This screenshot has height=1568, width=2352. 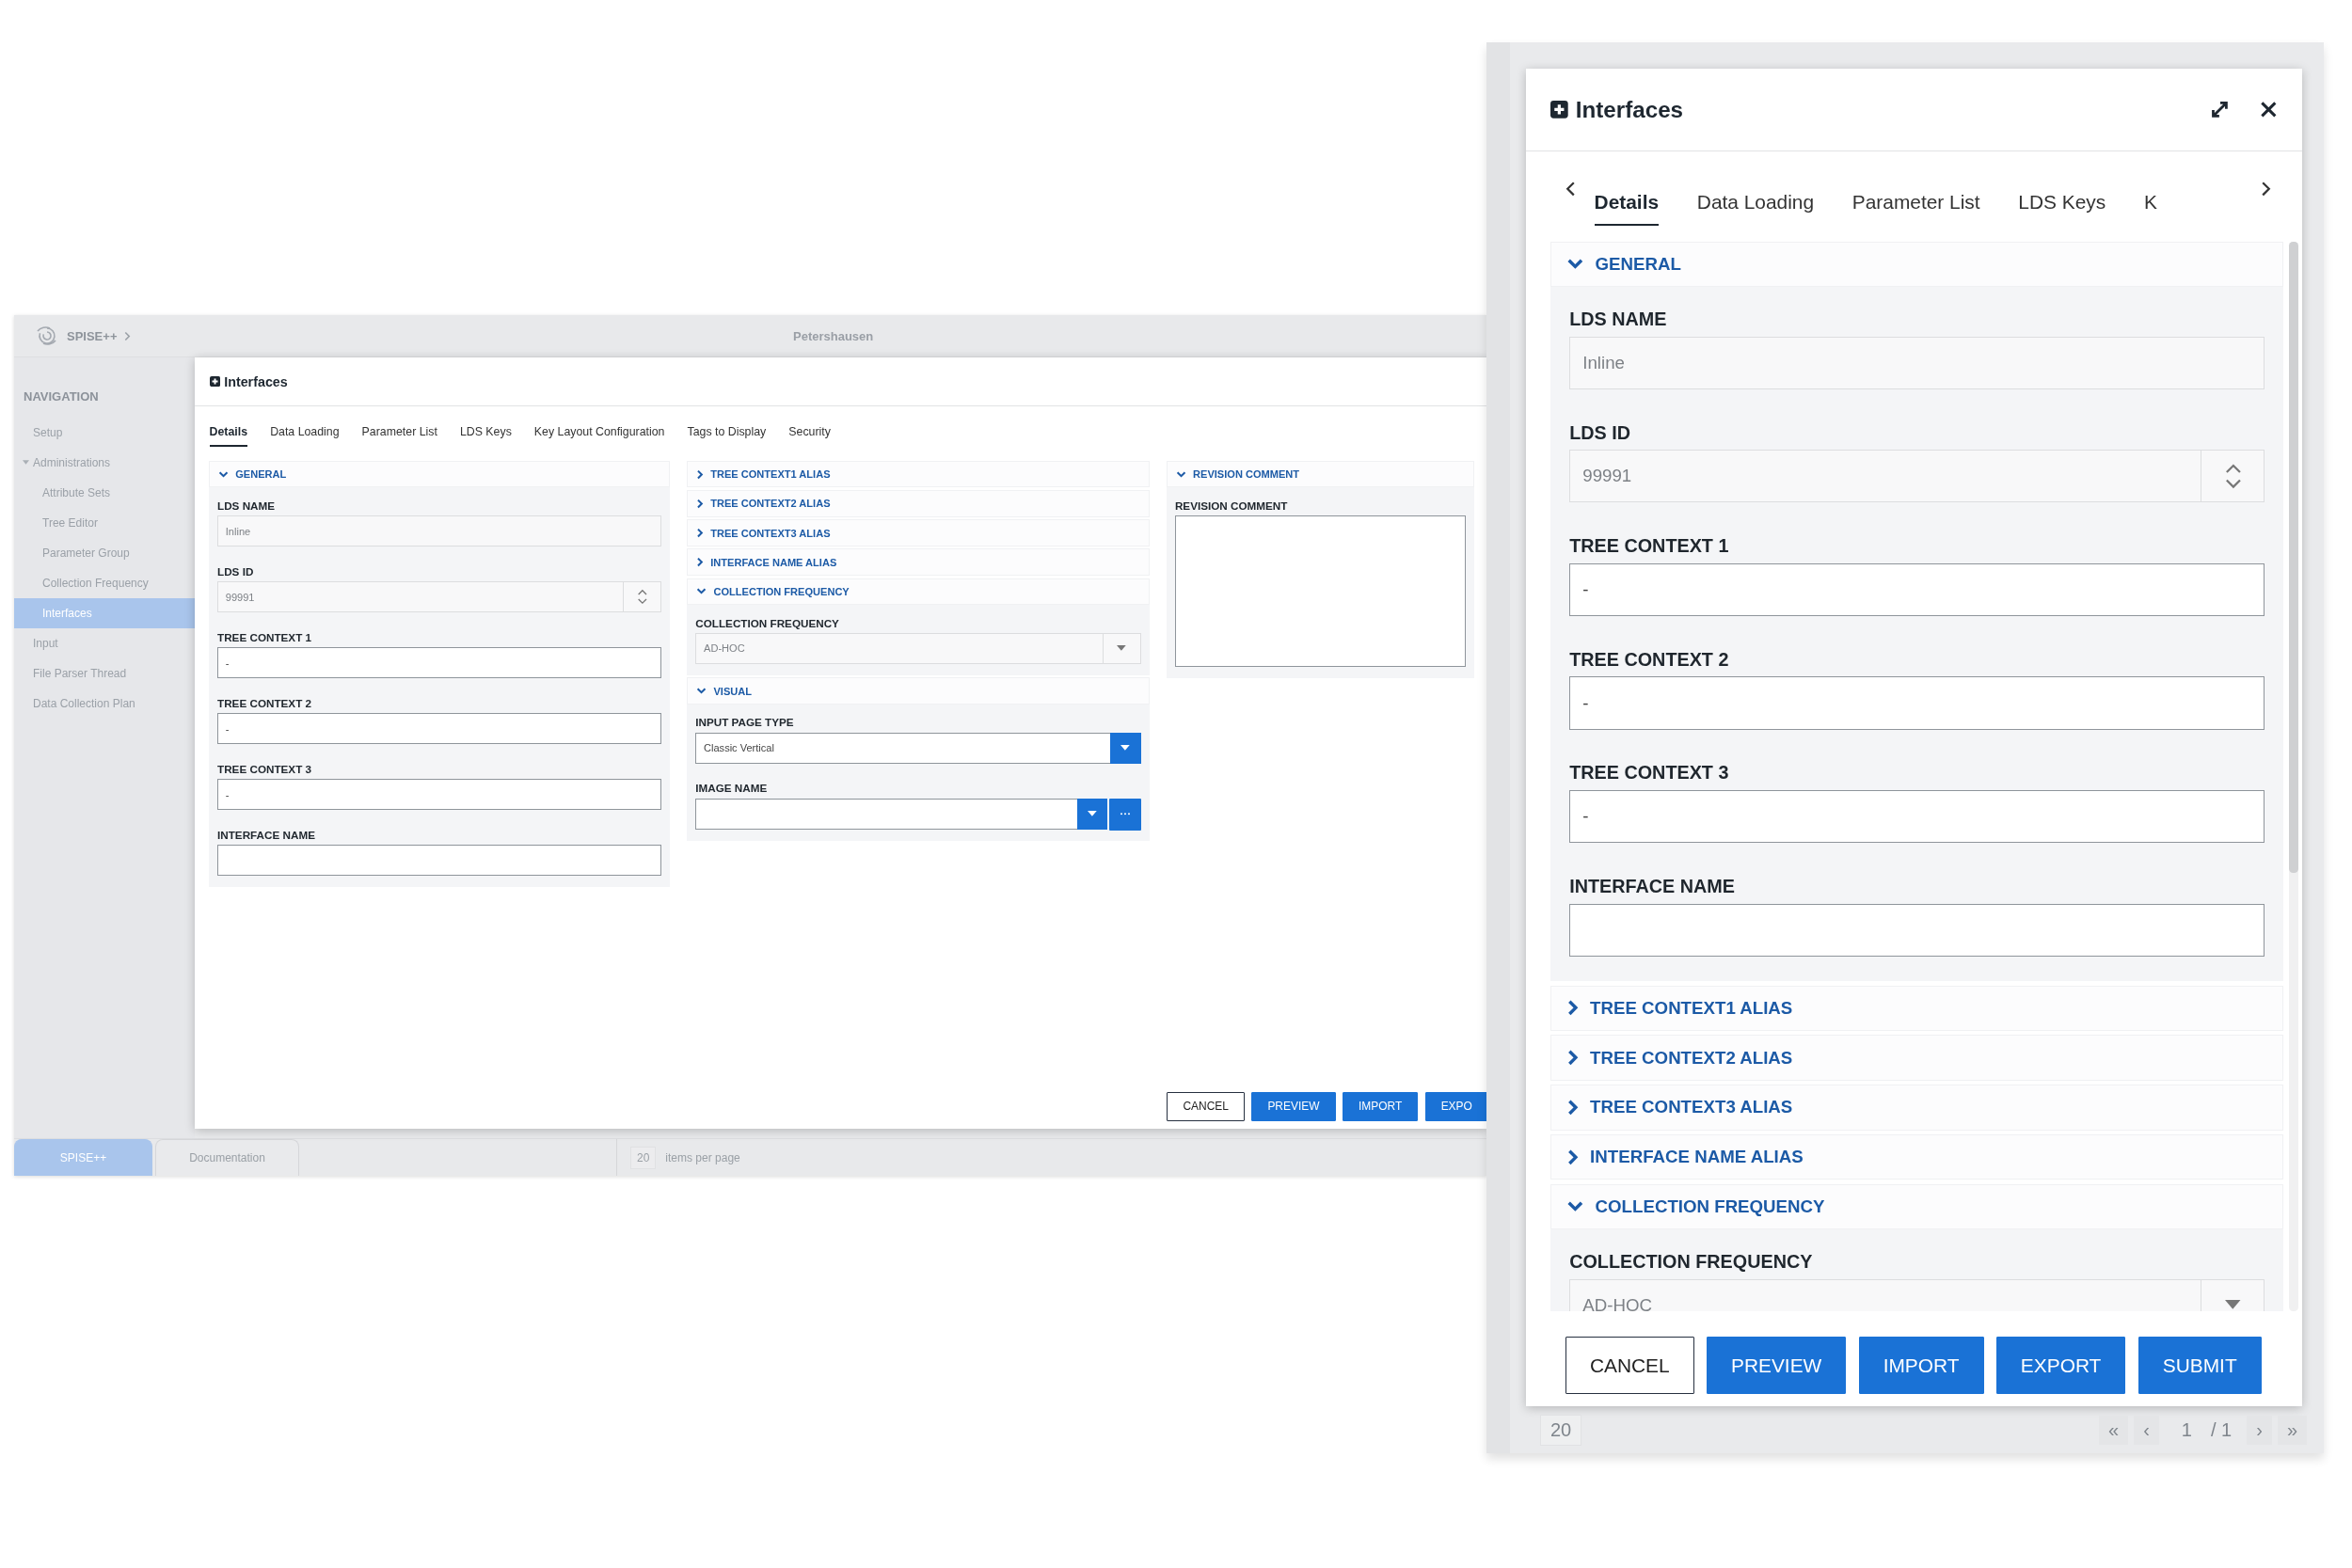 I want to click on browse-button, so click(x=1125, y=814).